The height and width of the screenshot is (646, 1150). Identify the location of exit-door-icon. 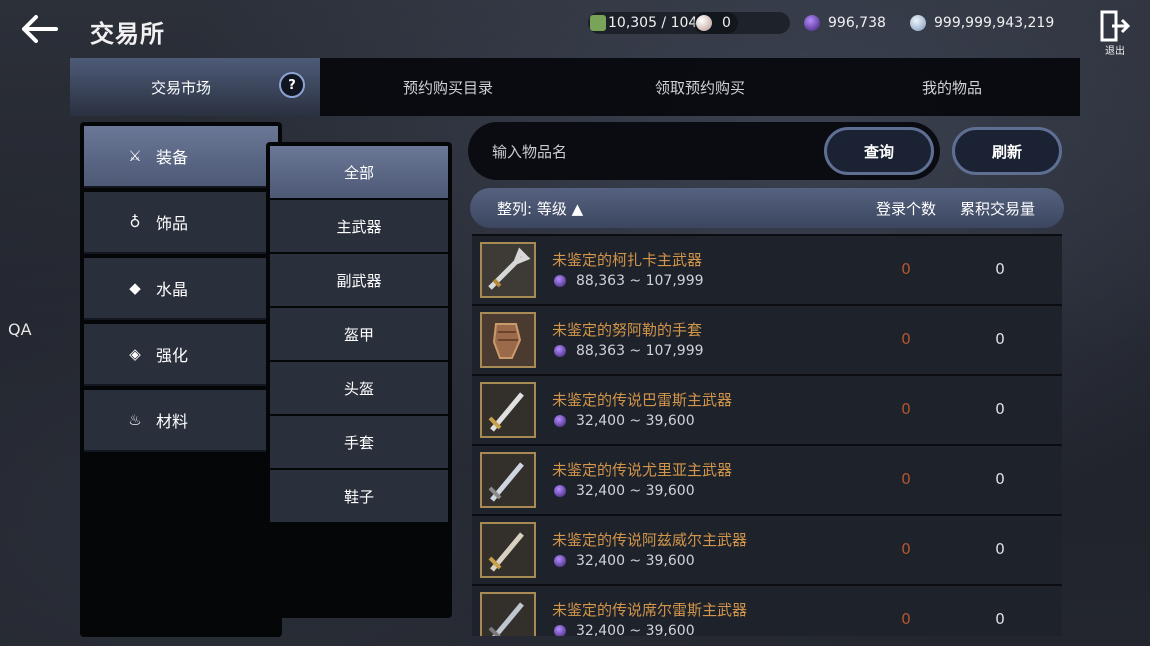
(1115, 26).